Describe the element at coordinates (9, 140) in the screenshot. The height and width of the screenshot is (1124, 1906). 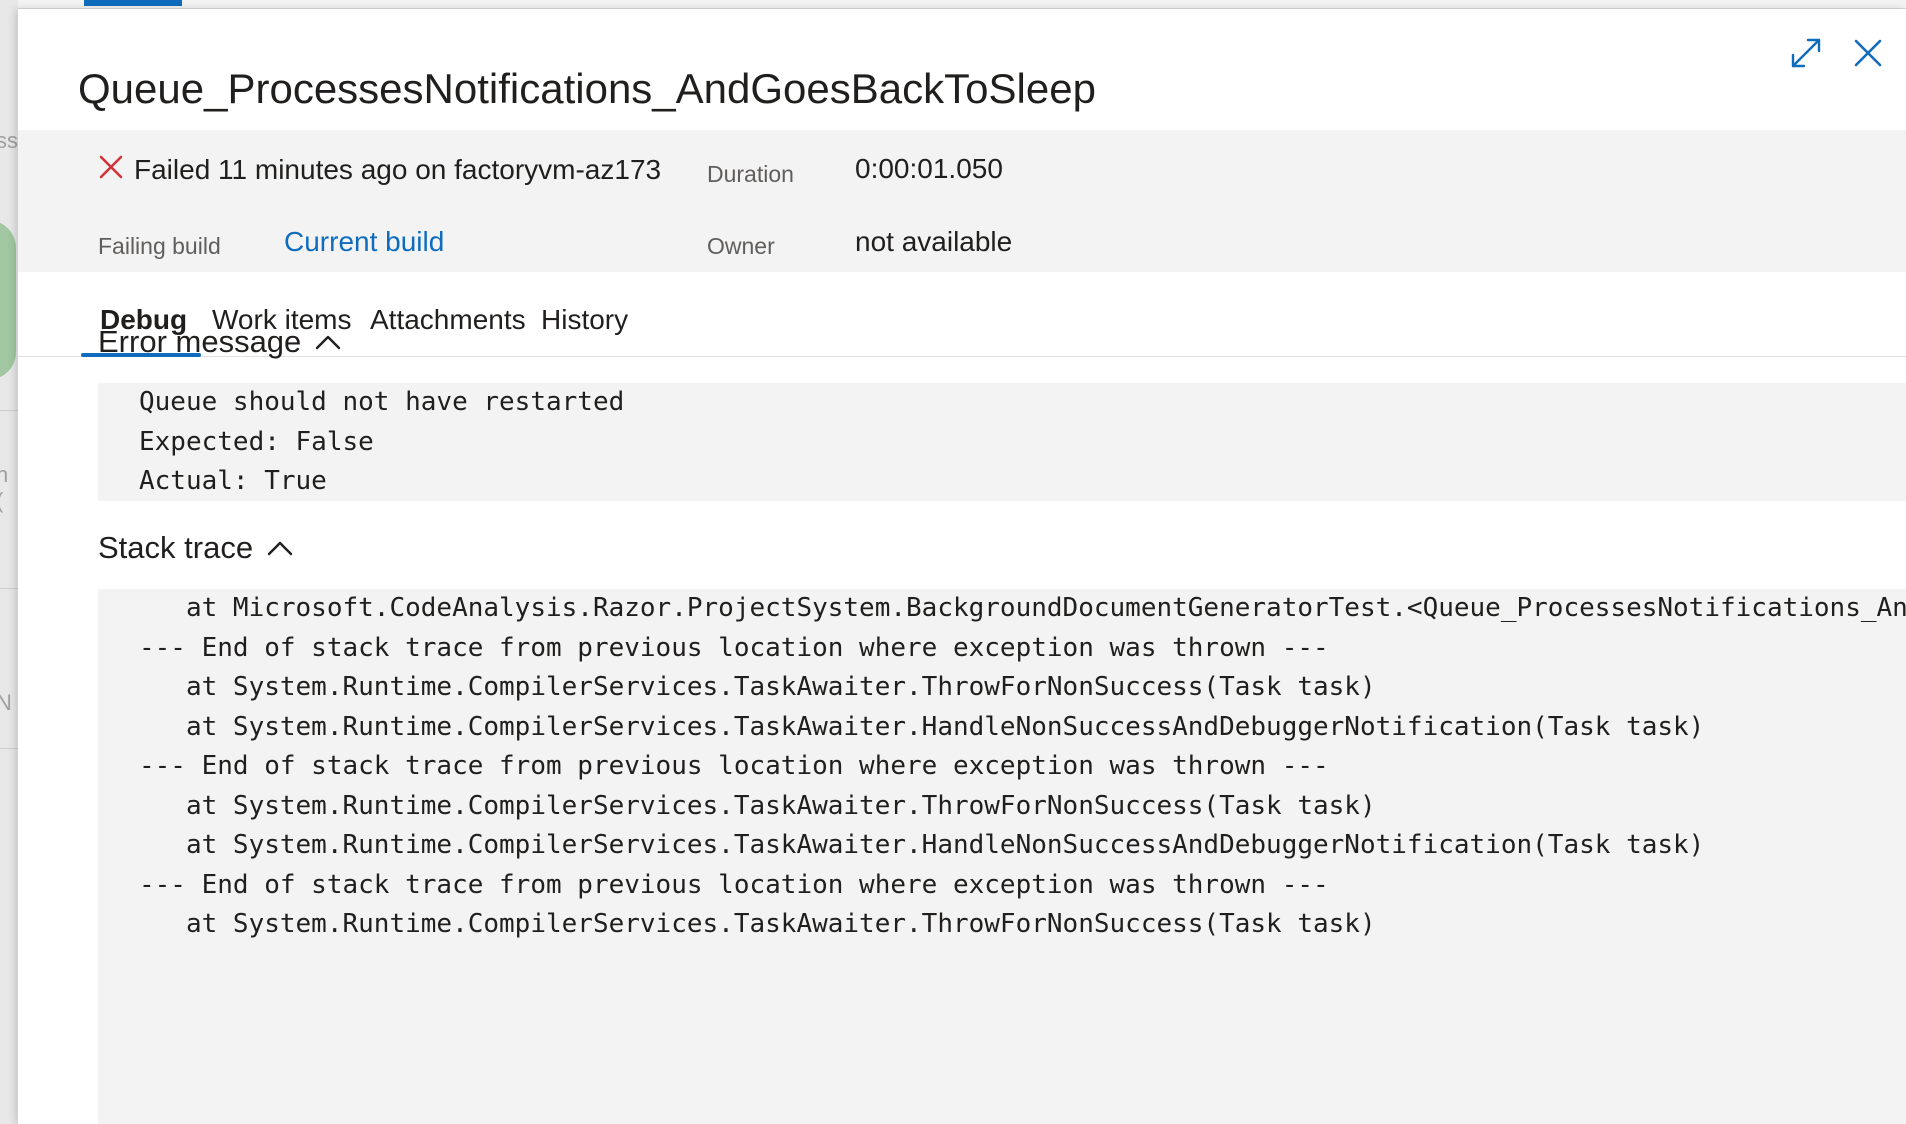
I see `background-text-fragment: ss` at that location.